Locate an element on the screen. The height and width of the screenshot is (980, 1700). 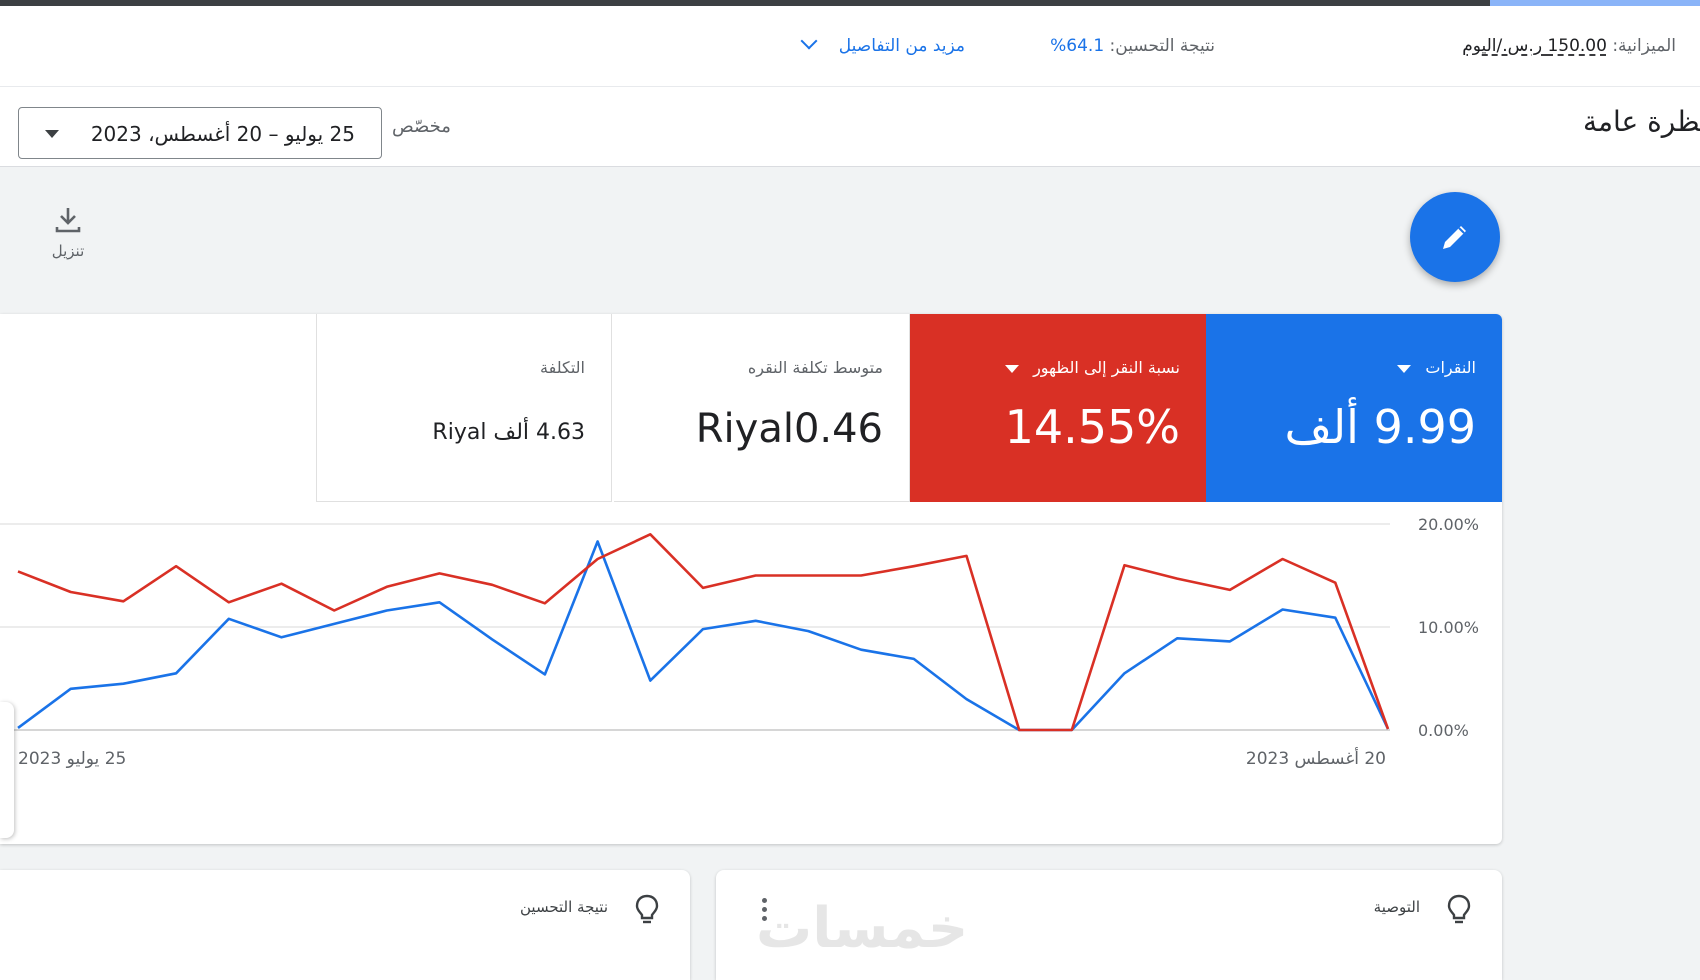
metric-cost-label: التكلفة is located at coordinates (562, 367).